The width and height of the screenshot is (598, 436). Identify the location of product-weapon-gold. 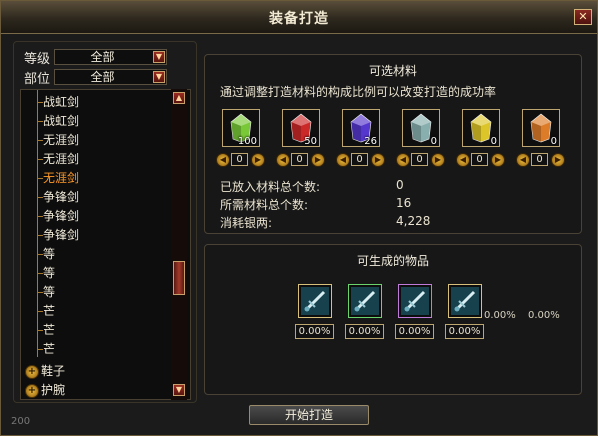
(465, 301).